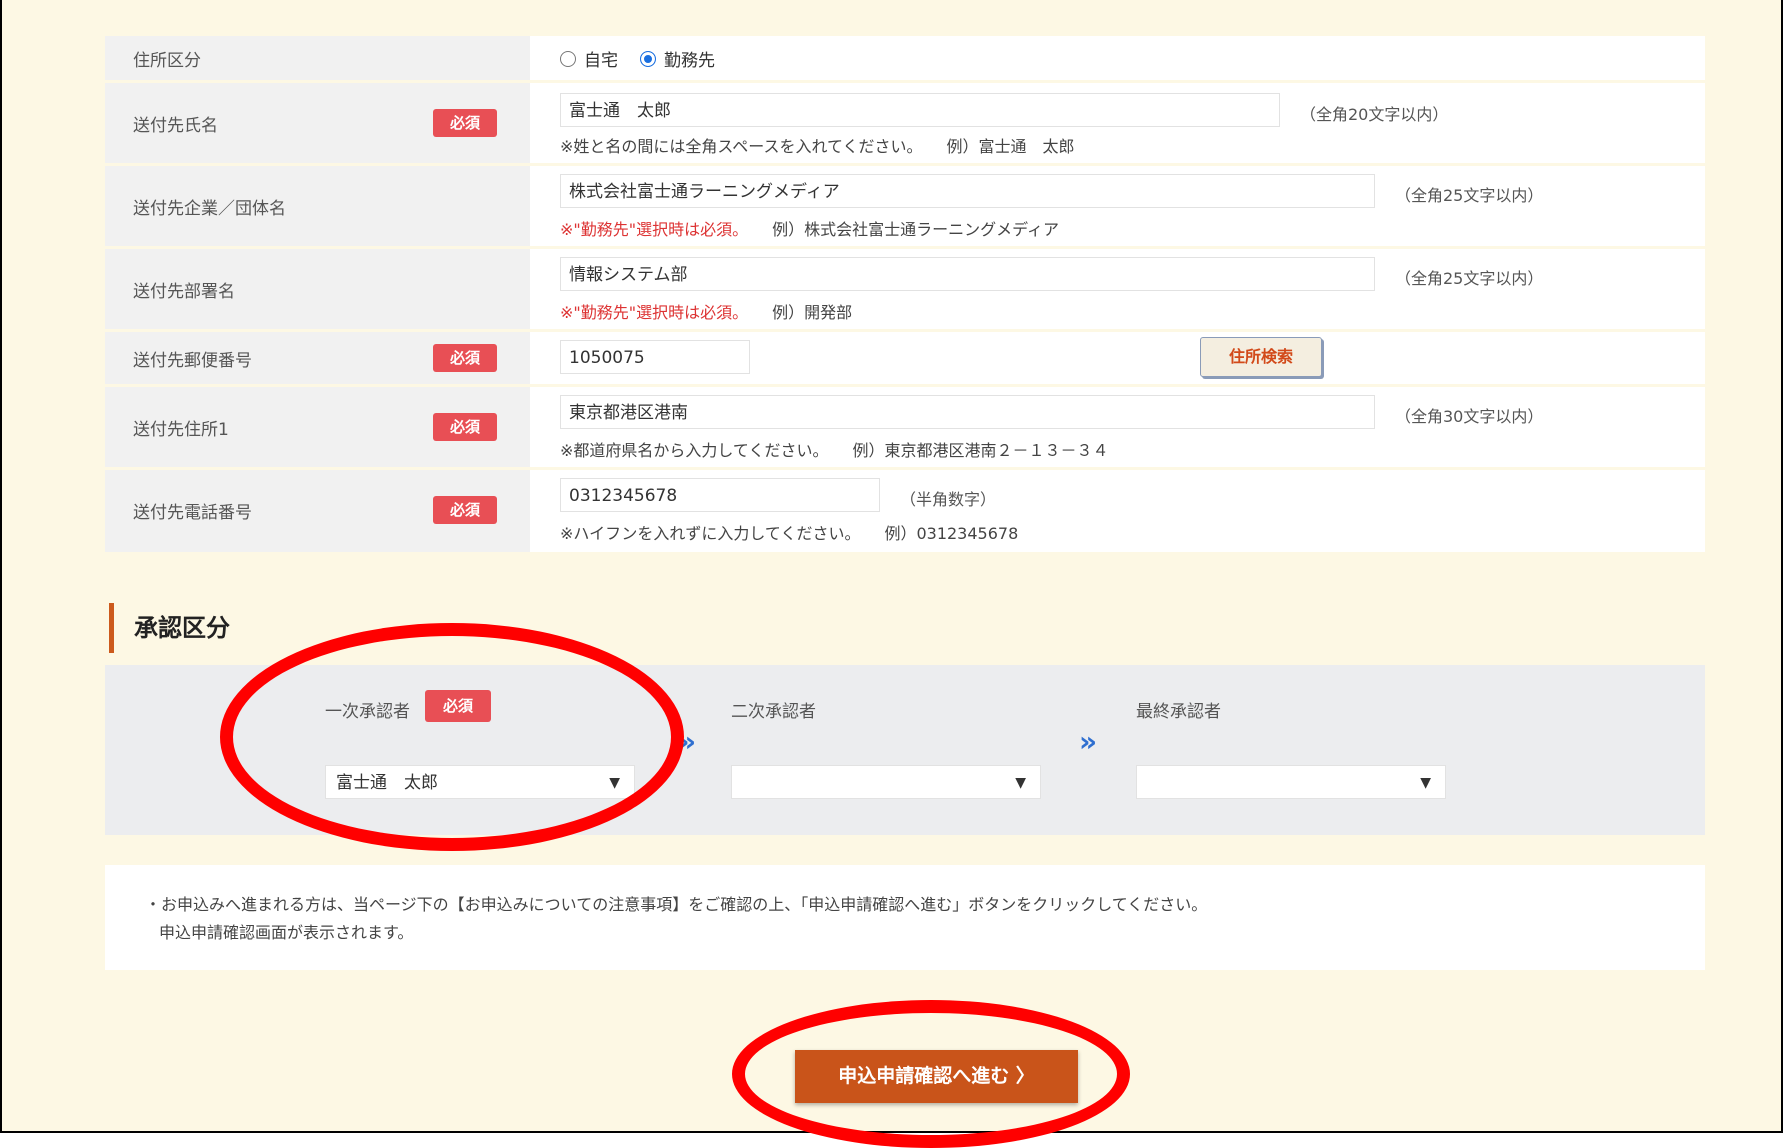 The image size is (1783, 1148). Describe the element at coordinates (967, 191) in the screenshot. I see `company-name-input: 株式会社富士通ラーニングメディア` at that location.